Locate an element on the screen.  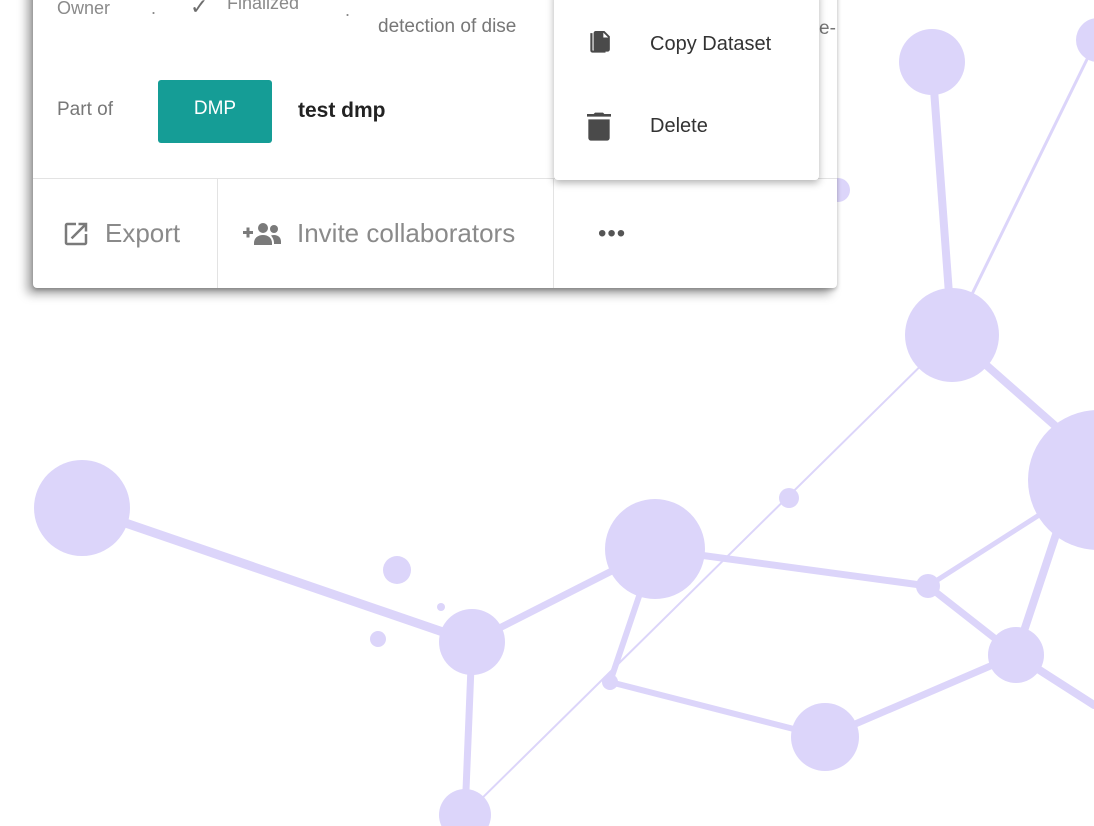
export-label: Export is located at coordinates (143, 233).